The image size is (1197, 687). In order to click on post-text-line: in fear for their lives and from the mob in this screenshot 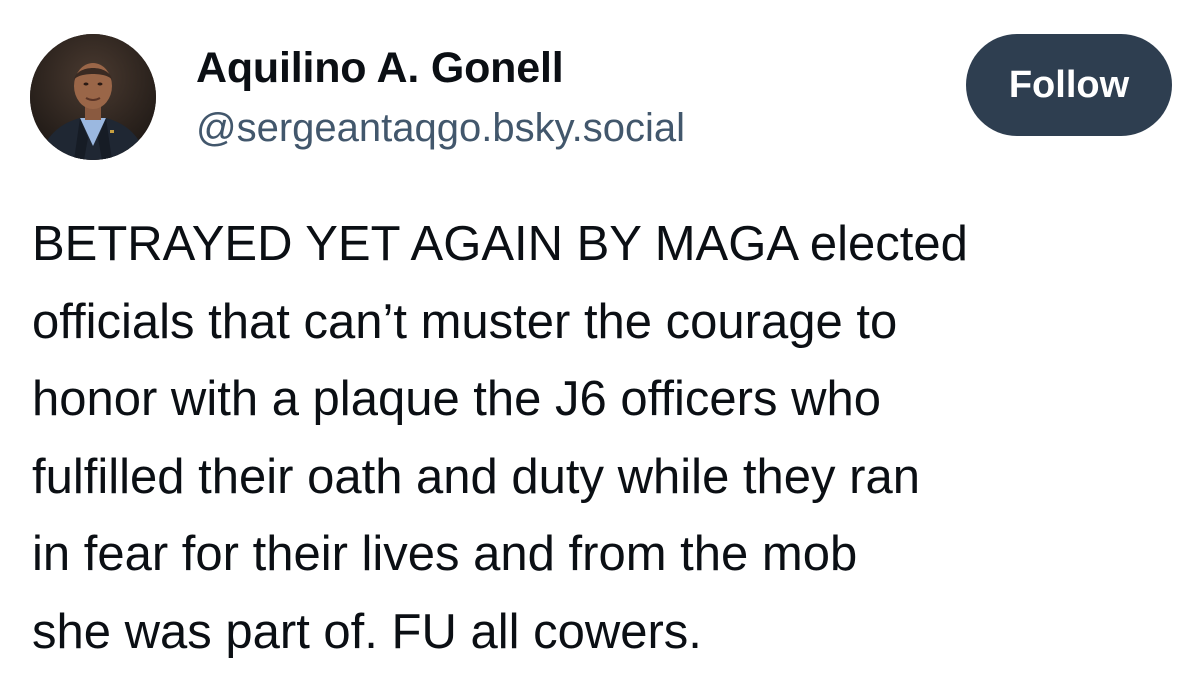, I will do `click(445, 554)`.